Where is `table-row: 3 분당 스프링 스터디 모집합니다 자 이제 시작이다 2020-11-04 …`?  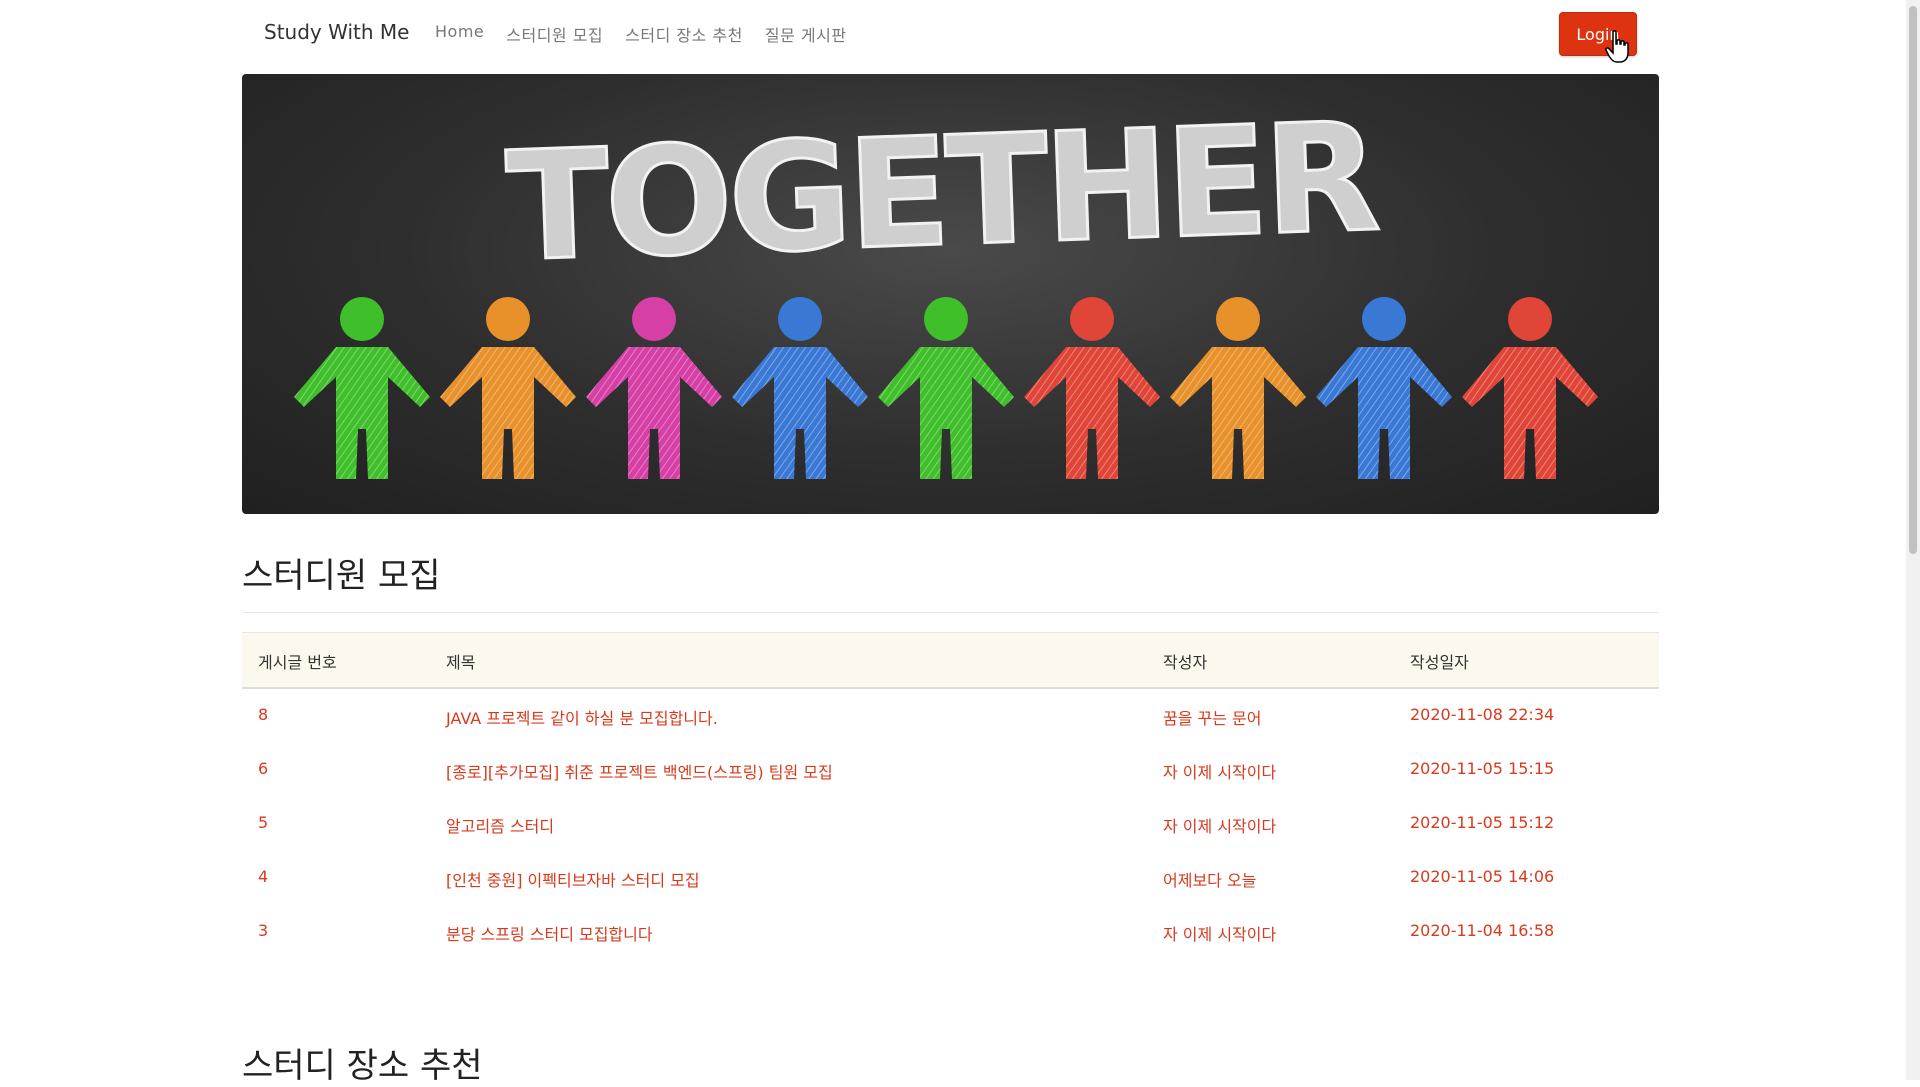
table-row: 3 분당 스프링 스터디 모집합니다 자 이제 시작이다 2020-11-04 … is located at coordinates (950, 932).